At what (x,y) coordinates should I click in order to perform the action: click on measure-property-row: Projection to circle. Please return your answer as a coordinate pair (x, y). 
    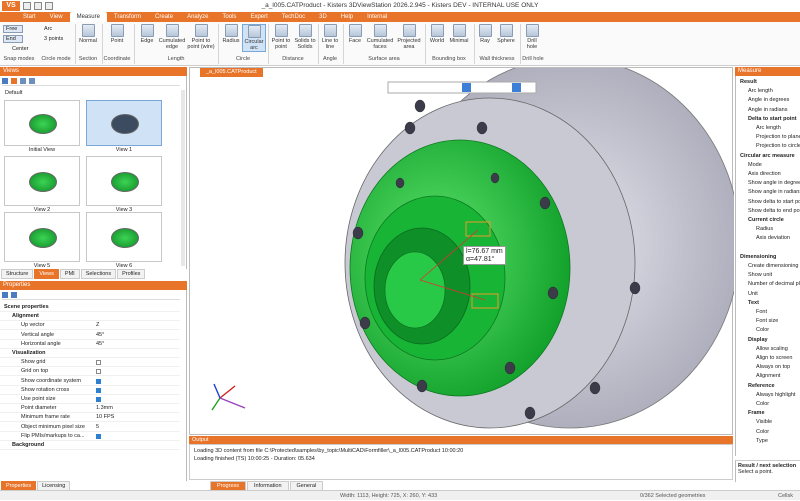
    Looking at the image, I should click on (778, 146).